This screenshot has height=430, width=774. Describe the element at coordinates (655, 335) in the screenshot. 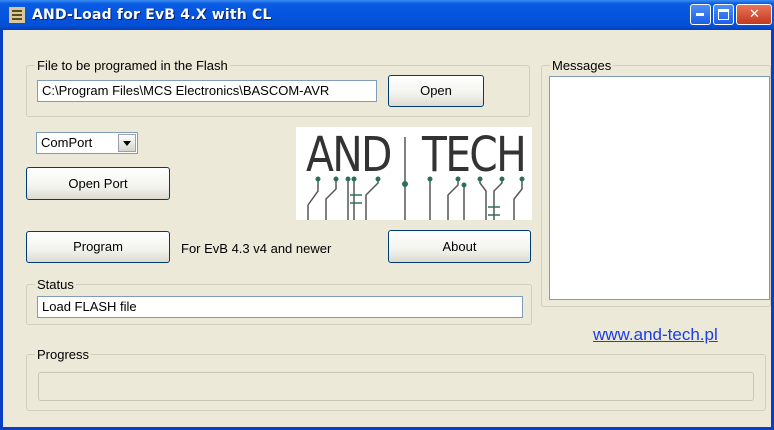

I see `website-link: www.and-tech.pl` at that location.